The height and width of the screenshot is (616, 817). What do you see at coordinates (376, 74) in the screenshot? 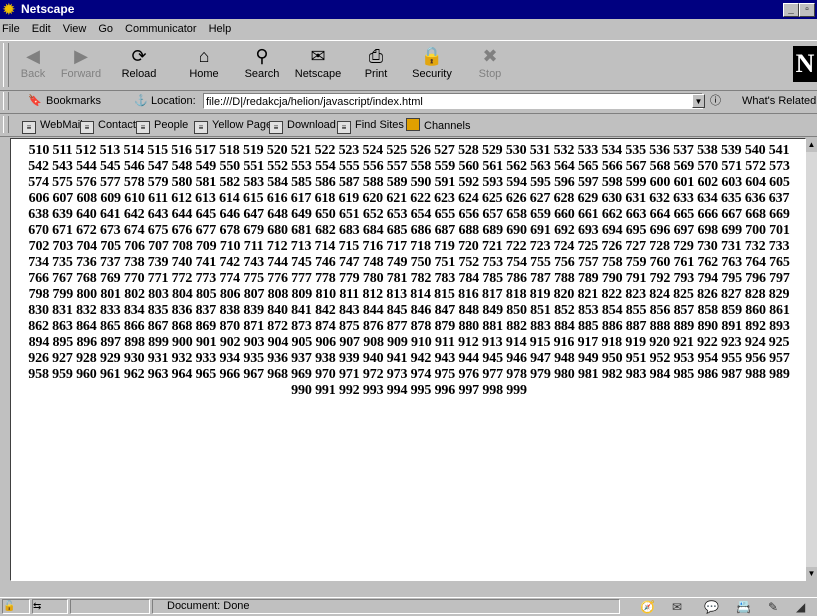
I see `print-label: Print` at bounding box center [376, 74].